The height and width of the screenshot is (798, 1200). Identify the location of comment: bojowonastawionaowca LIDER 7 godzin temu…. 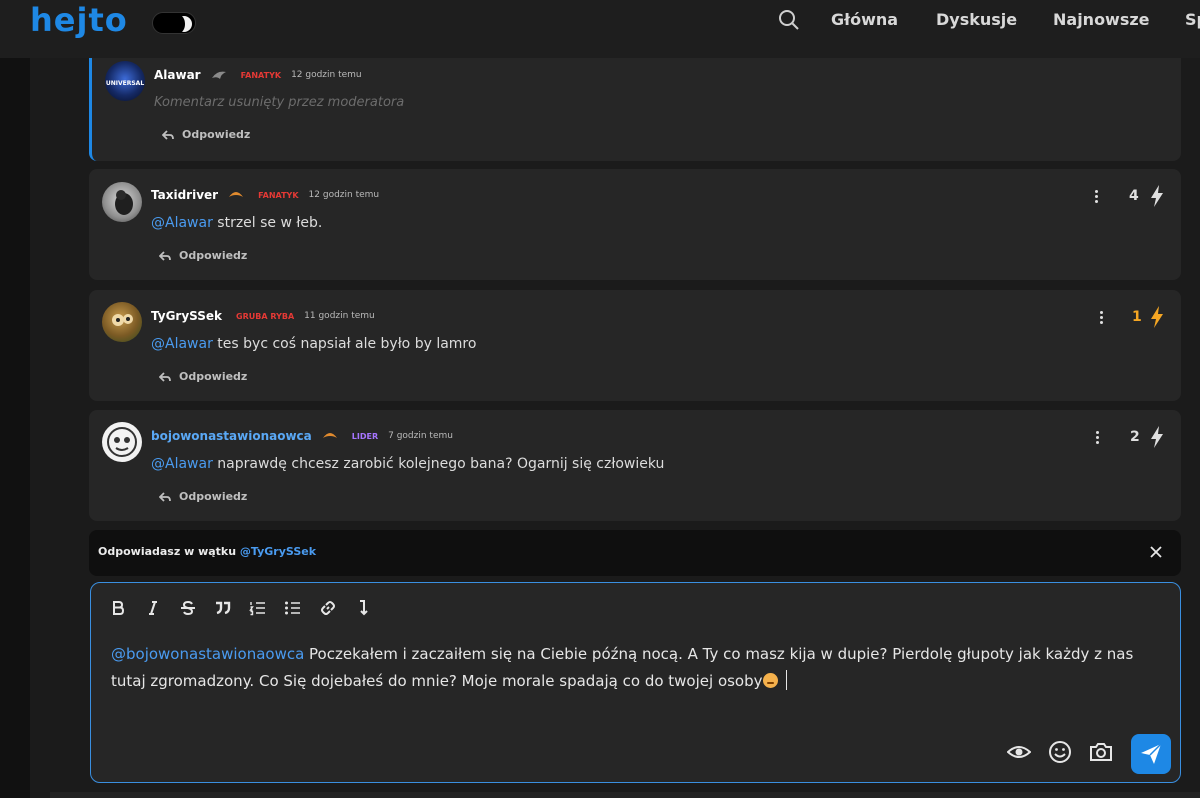
(635, 465).